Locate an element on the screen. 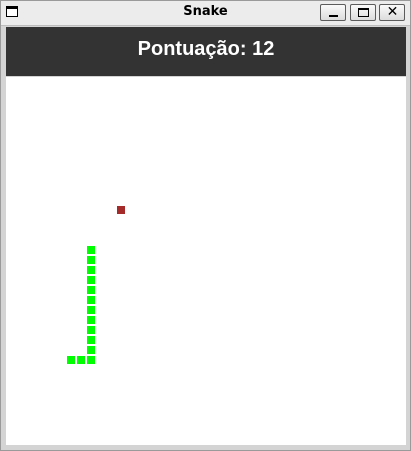 This screenshot has width=411, height=451. snake-head is located at coordinates (71, 360).